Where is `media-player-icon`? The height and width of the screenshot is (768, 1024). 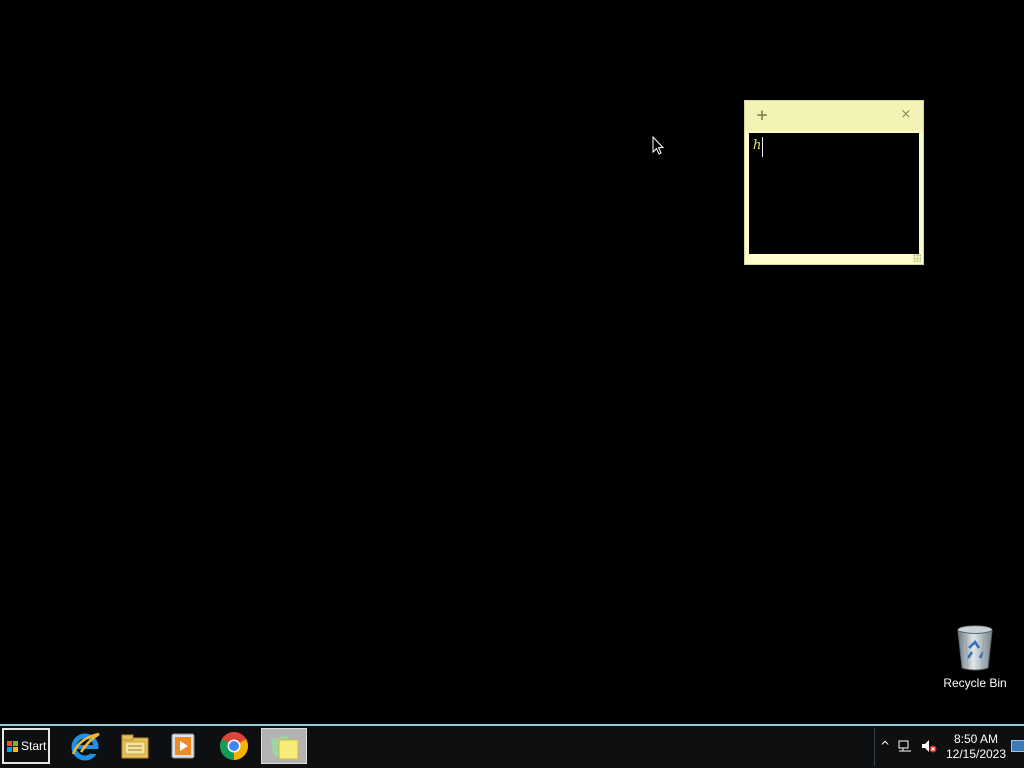 media-player-icon is located at coordinates (183, 746).